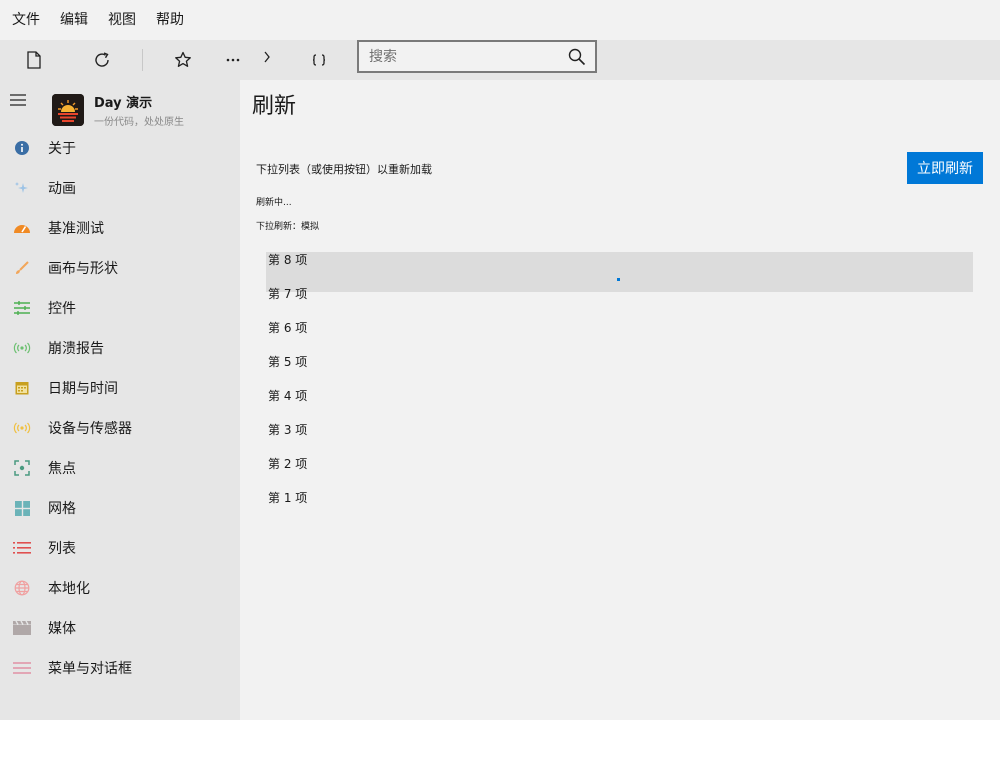 This screenshot has height=760, width=1000. I want to click on refresh-icon, so click(102, 59).